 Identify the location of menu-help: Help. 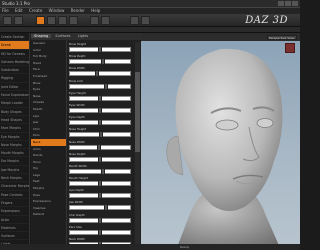
(95, 10).